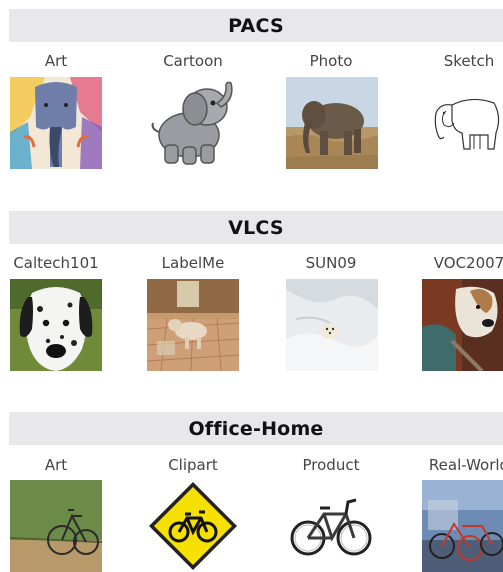 The height and width of the screenshot is (572, 503). I want to click on domain-product: Product, so click(331, 465).